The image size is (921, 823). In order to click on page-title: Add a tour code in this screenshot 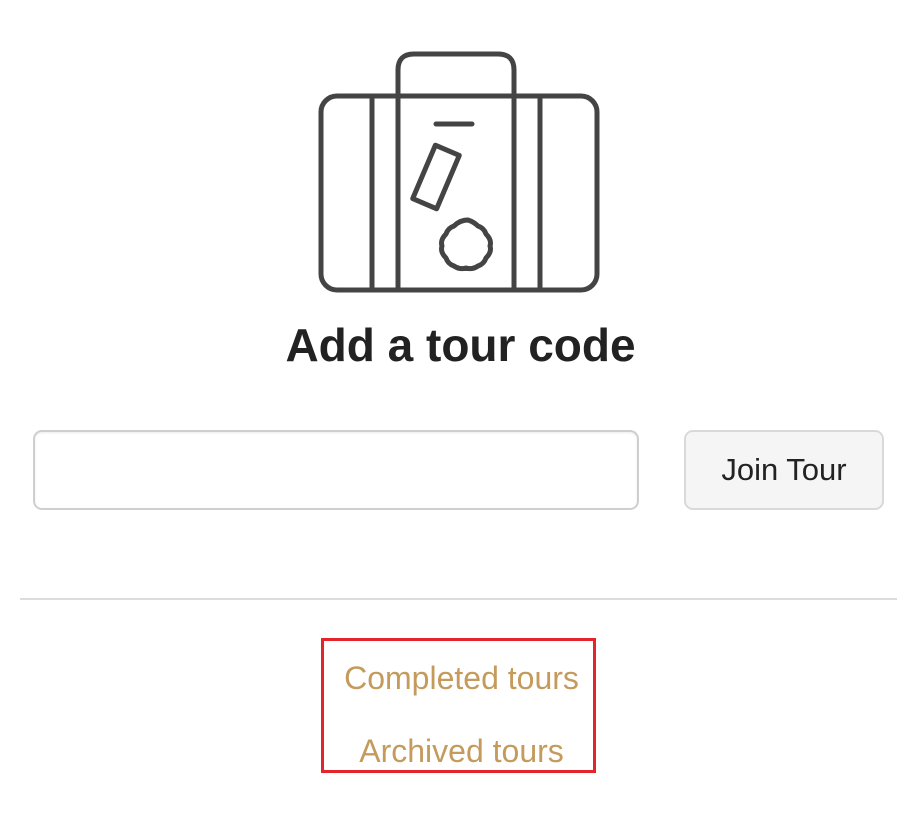, I will do `click(460, 345)`.